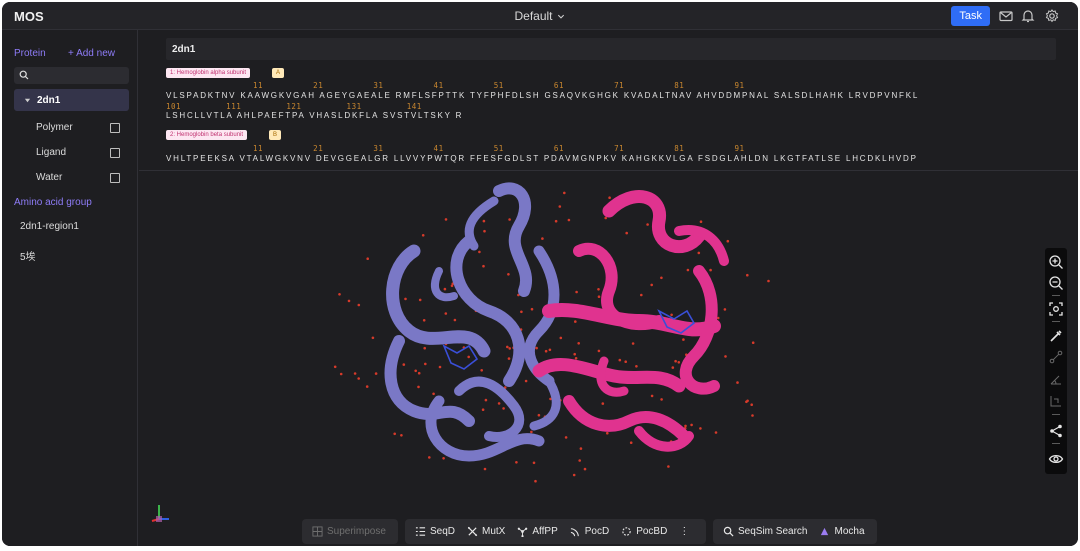  I want to click on sidebar-item-2dn1: 2dn1, so click(71, 100).